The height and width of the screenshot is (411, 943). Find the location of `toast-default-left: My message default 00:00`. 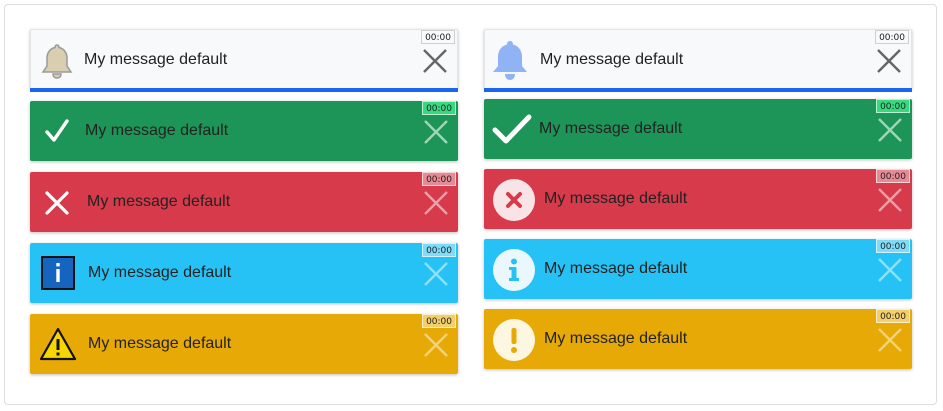

toast-default-left: My message default 00:00 is located at coordinates (244, 60).